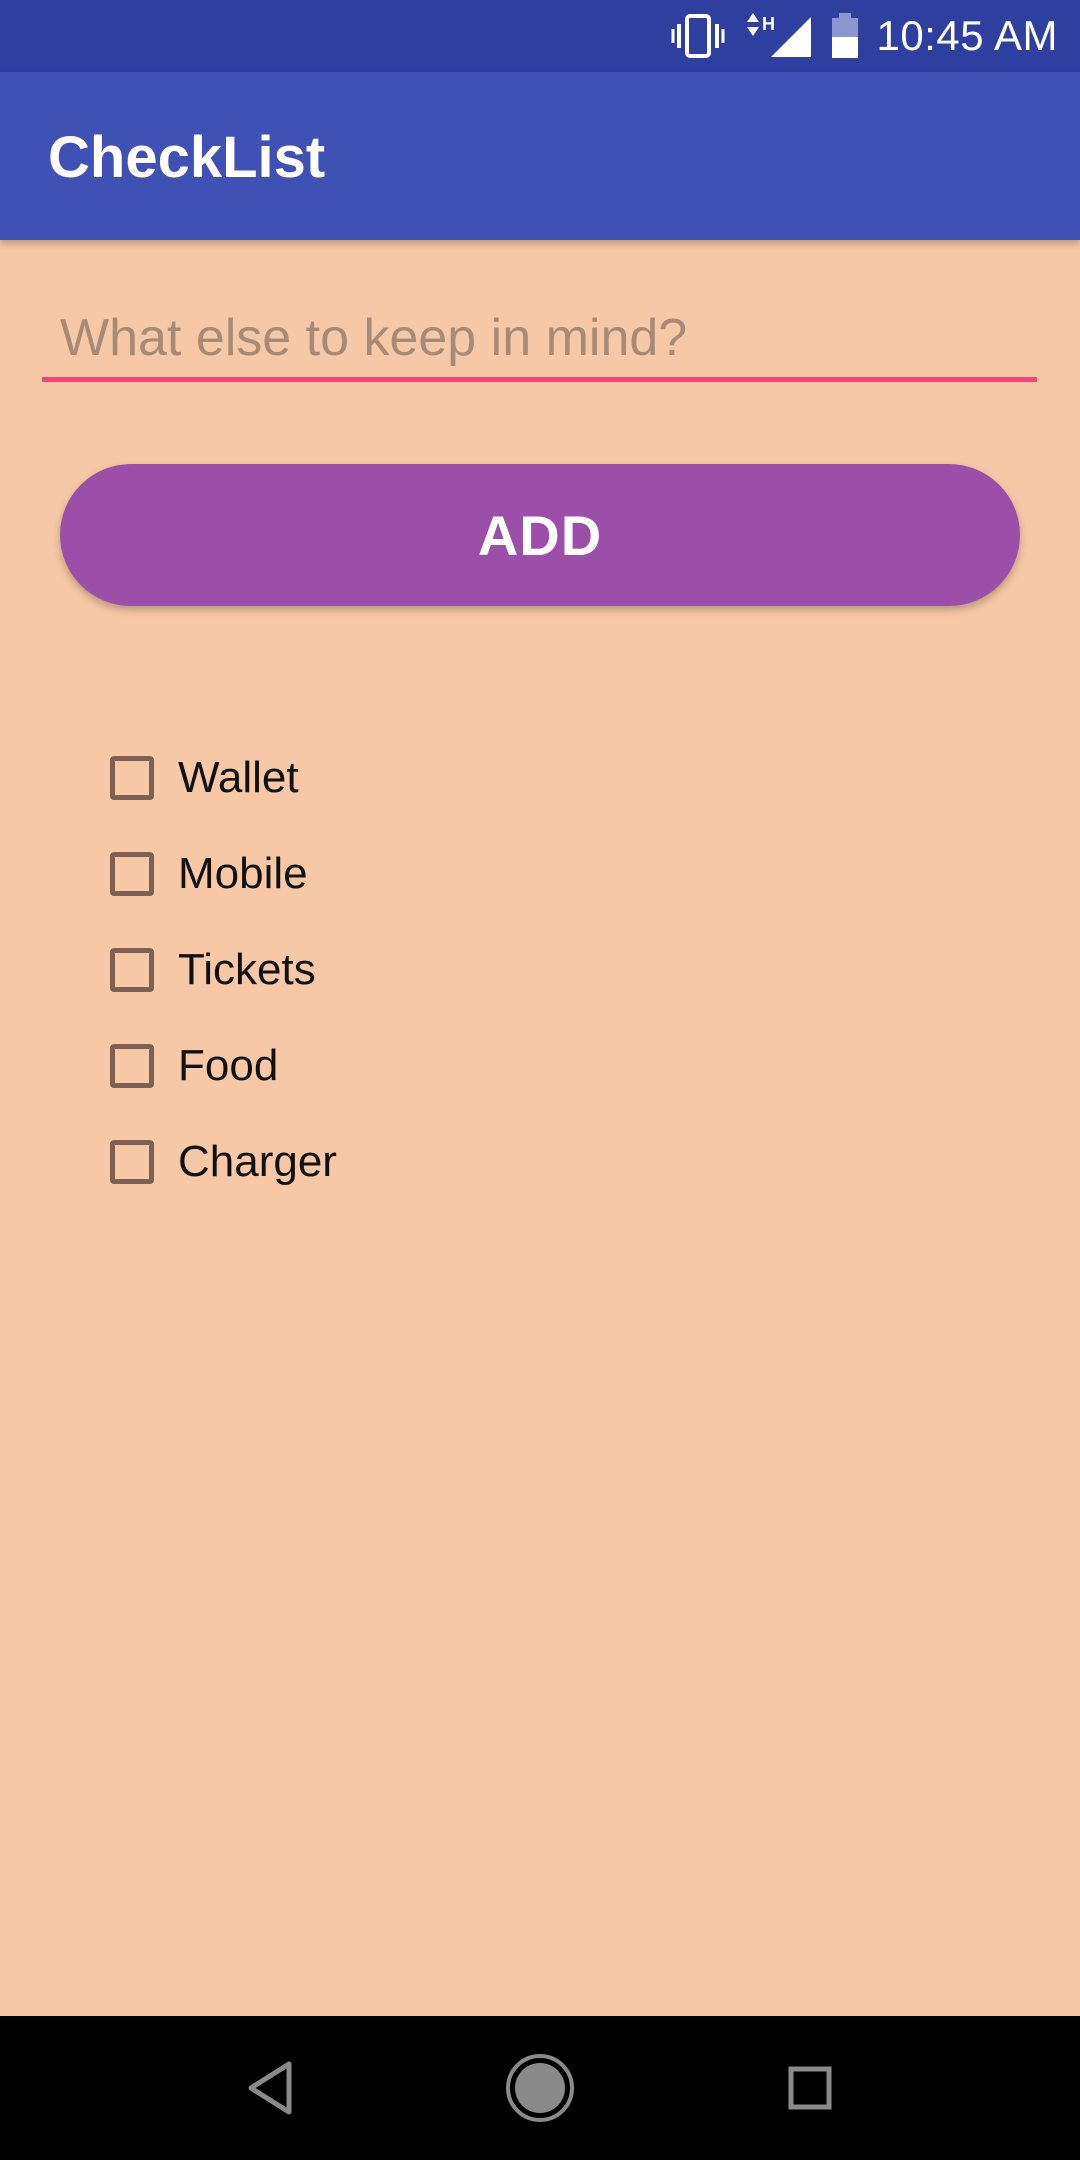 The image size is (1080, 2160). What do you see at coordinates (247, 969) in the screenshot?
I see `checklist-item-label: Tickets` at bounding box center [247, 969].